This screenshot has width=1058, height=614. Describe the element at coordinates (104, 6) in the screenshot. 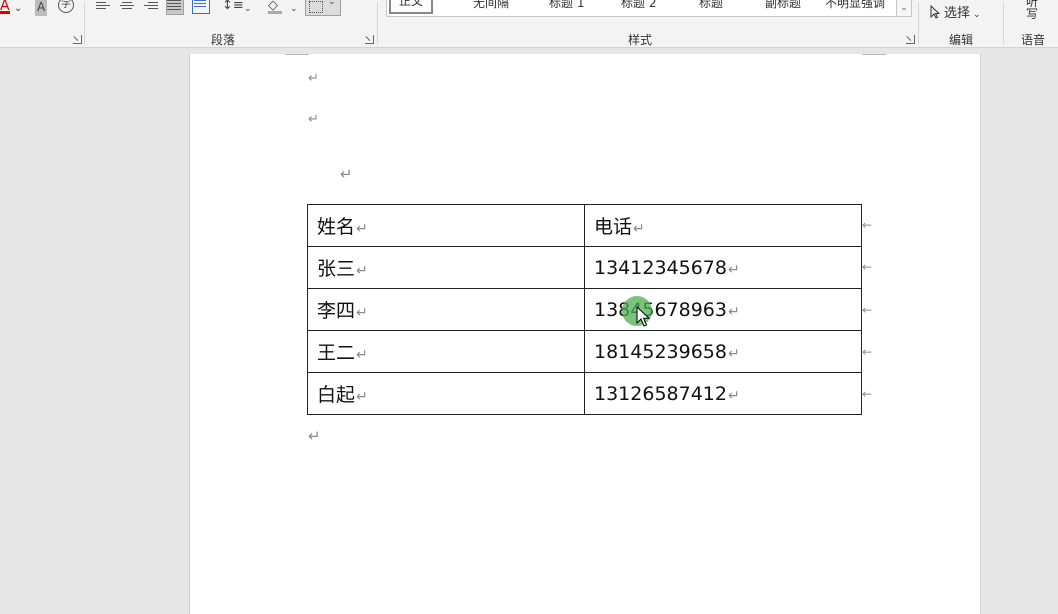

I see `align-left-icon` at that location.